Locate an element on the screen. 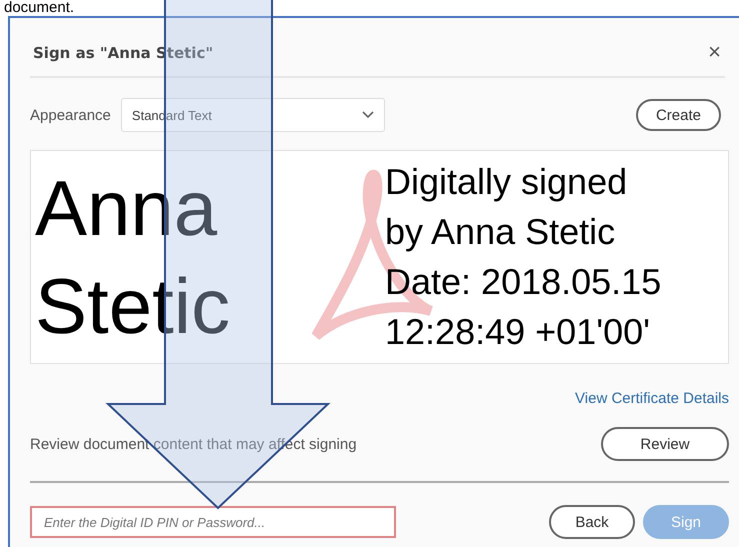 The width and height of the screenshot is (739, 547). back-button: Back is located at coordinates (592, 522).